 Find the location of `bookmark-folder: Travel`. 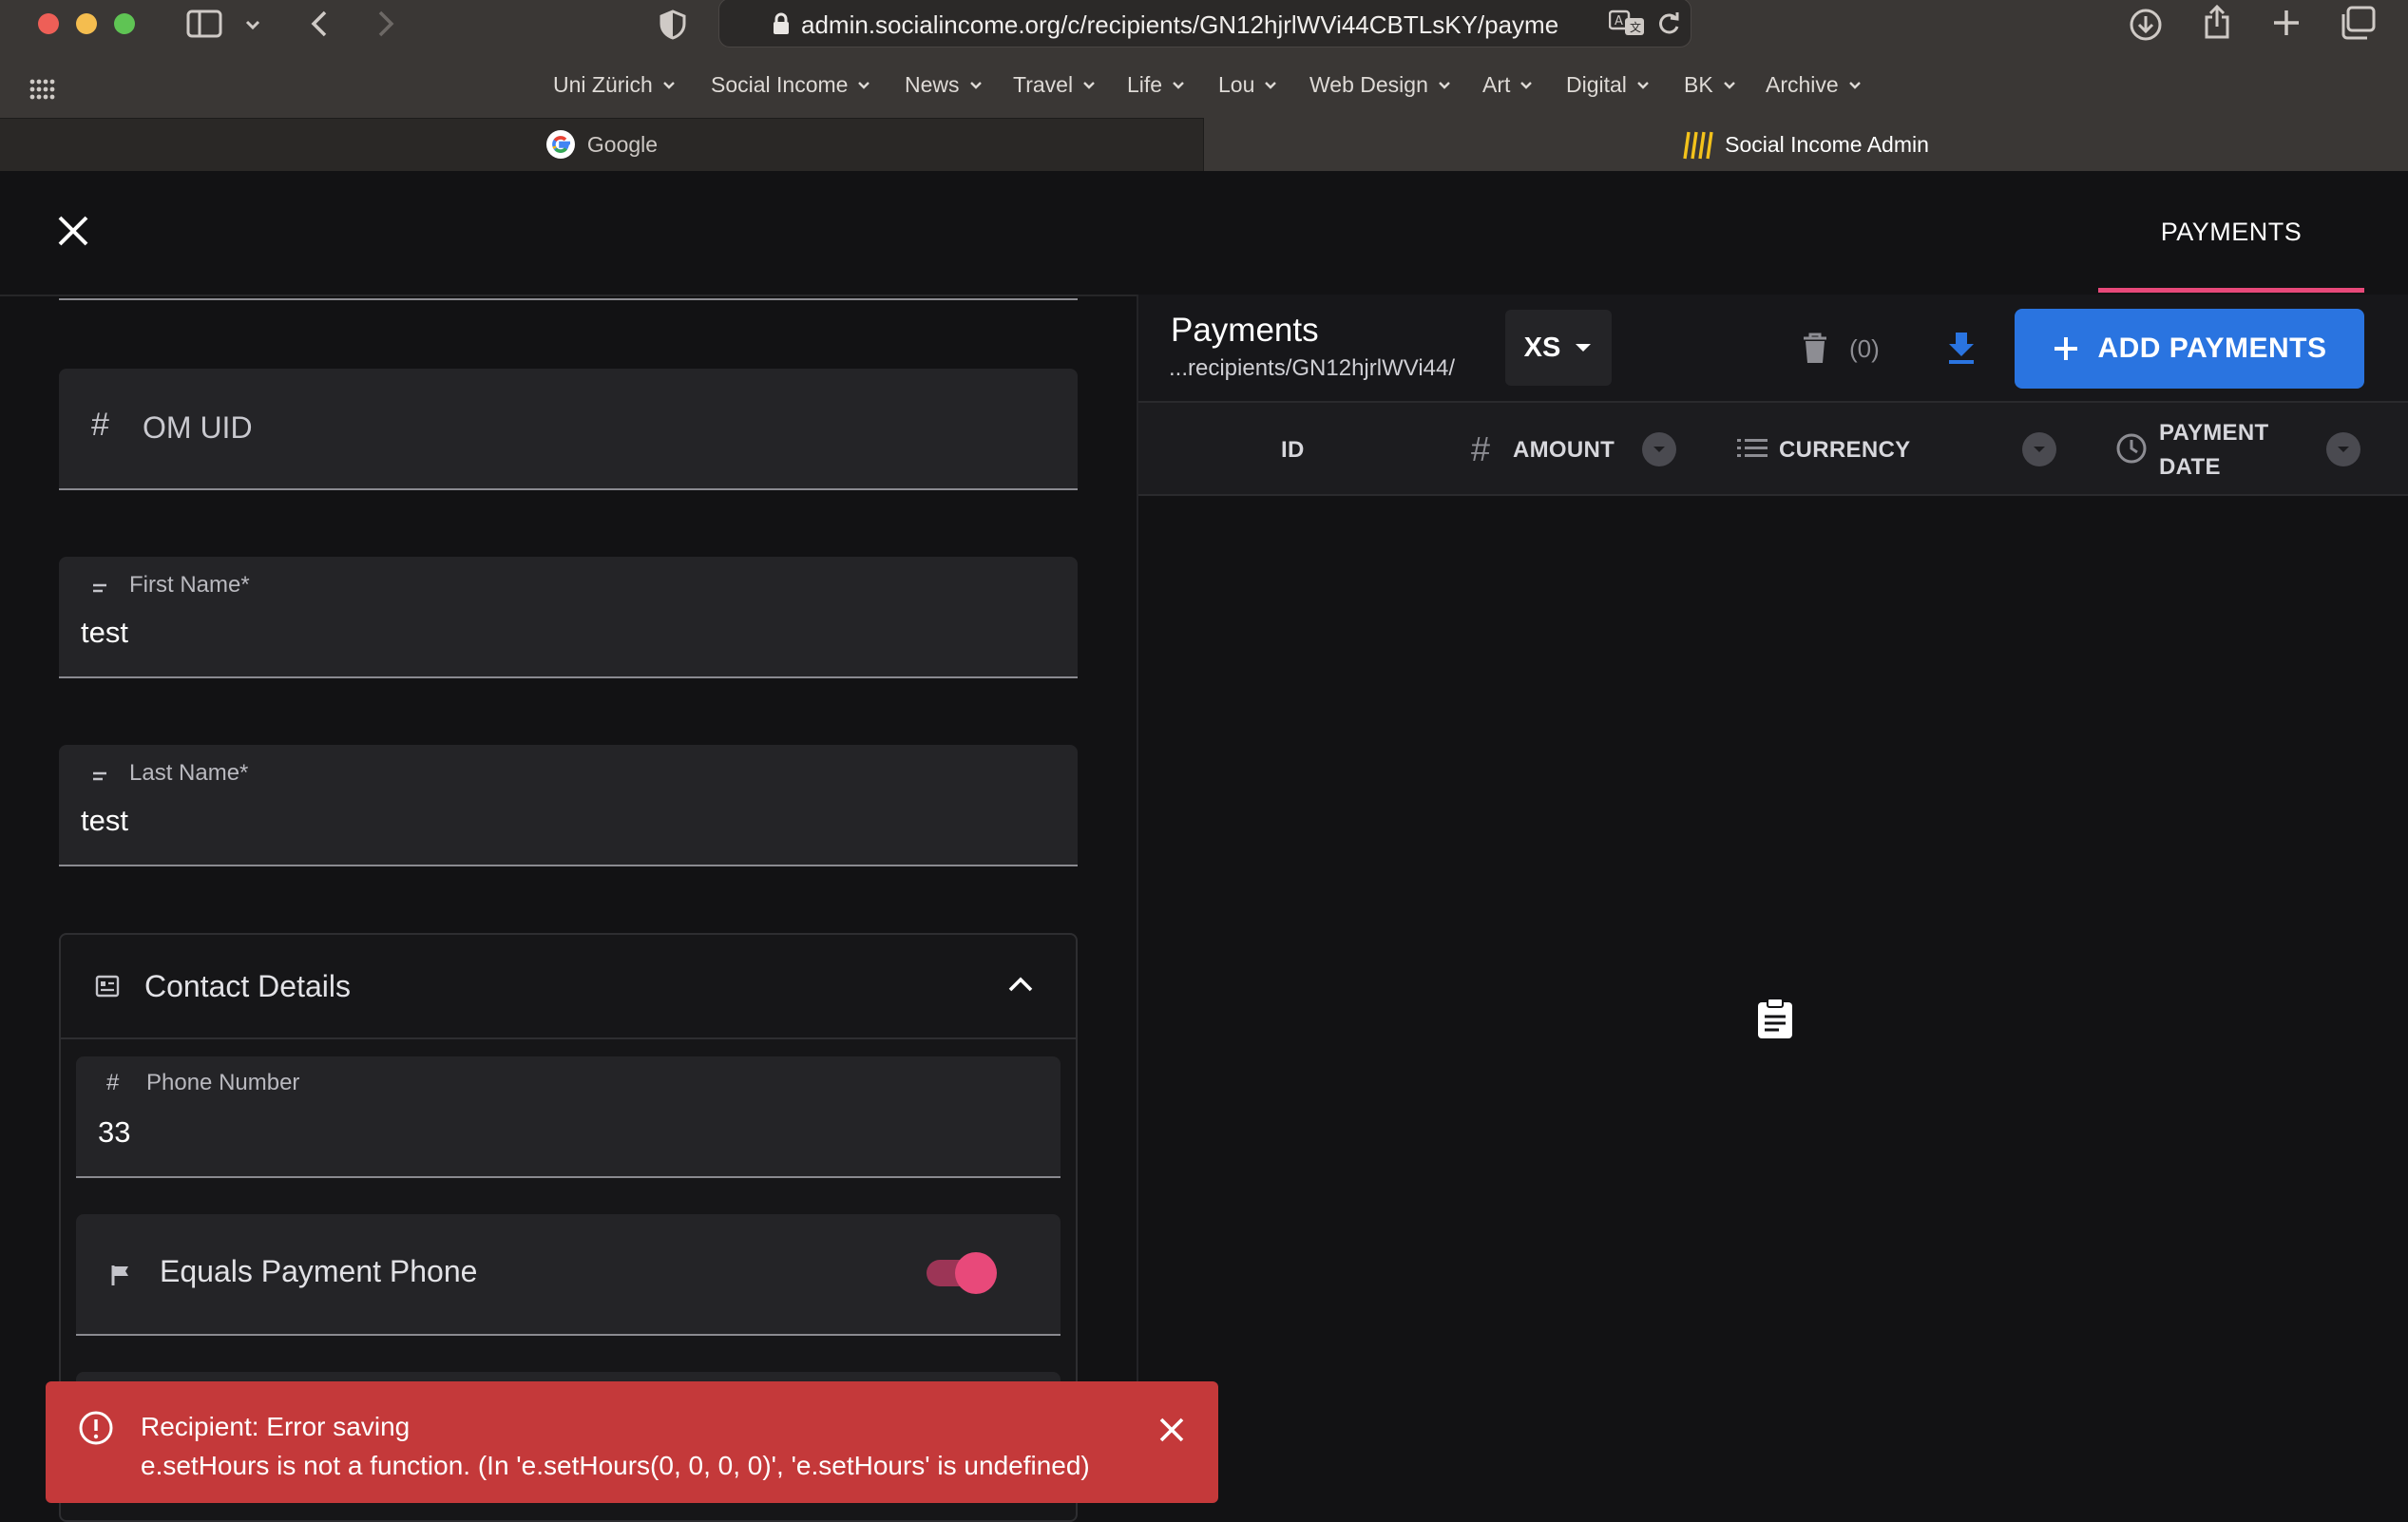

bookmark-folder: Travel is located at coordinates (1055, 85).